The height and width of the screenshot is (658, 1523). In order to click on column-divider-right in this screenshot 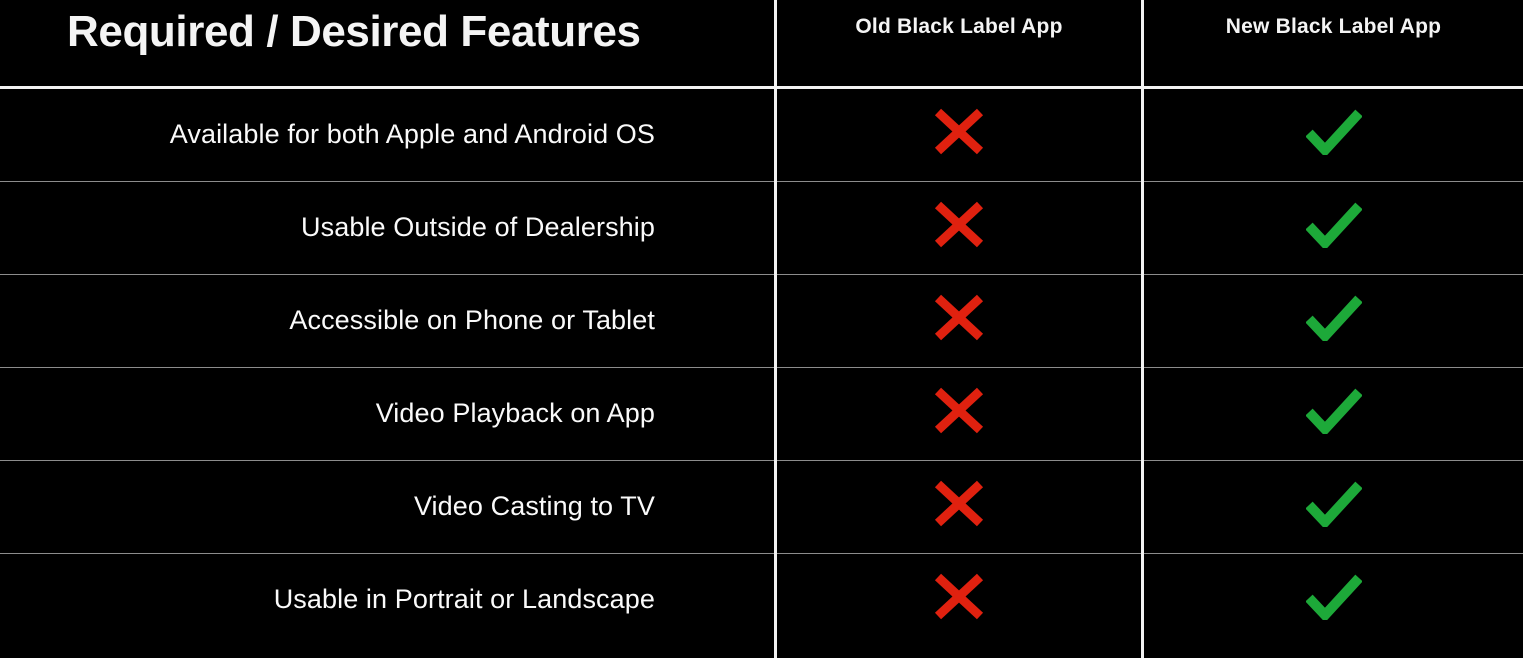, I will do `click(1142, 329)`.